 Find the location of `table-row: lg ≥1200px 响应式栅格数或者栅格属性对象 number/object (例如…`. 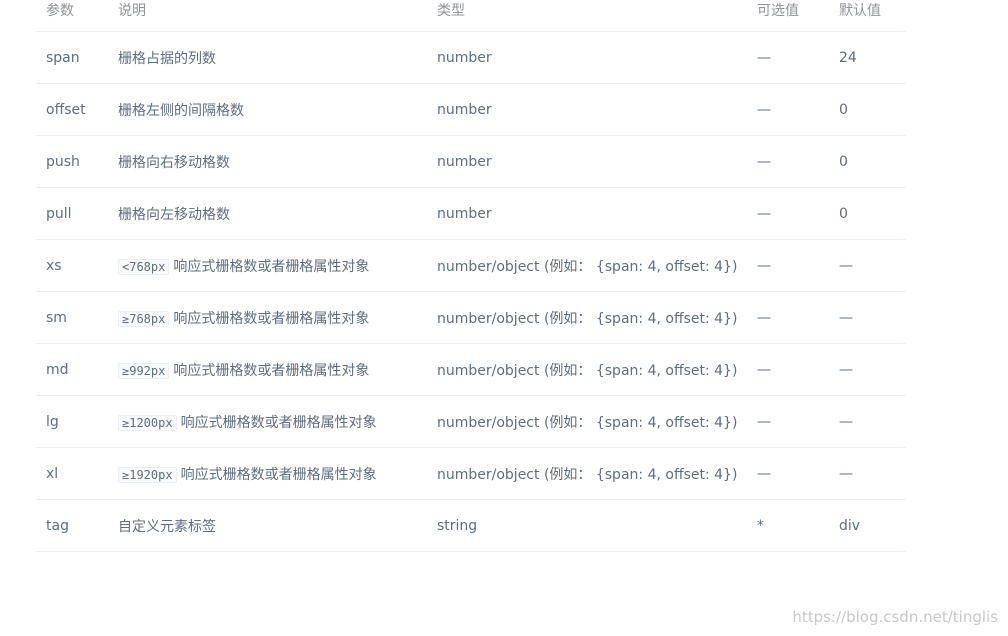

table-row: lg ≥1200px 响应式栅格数或者栅格属性对象 number/object (例如… is located at coordinates (471, 422).